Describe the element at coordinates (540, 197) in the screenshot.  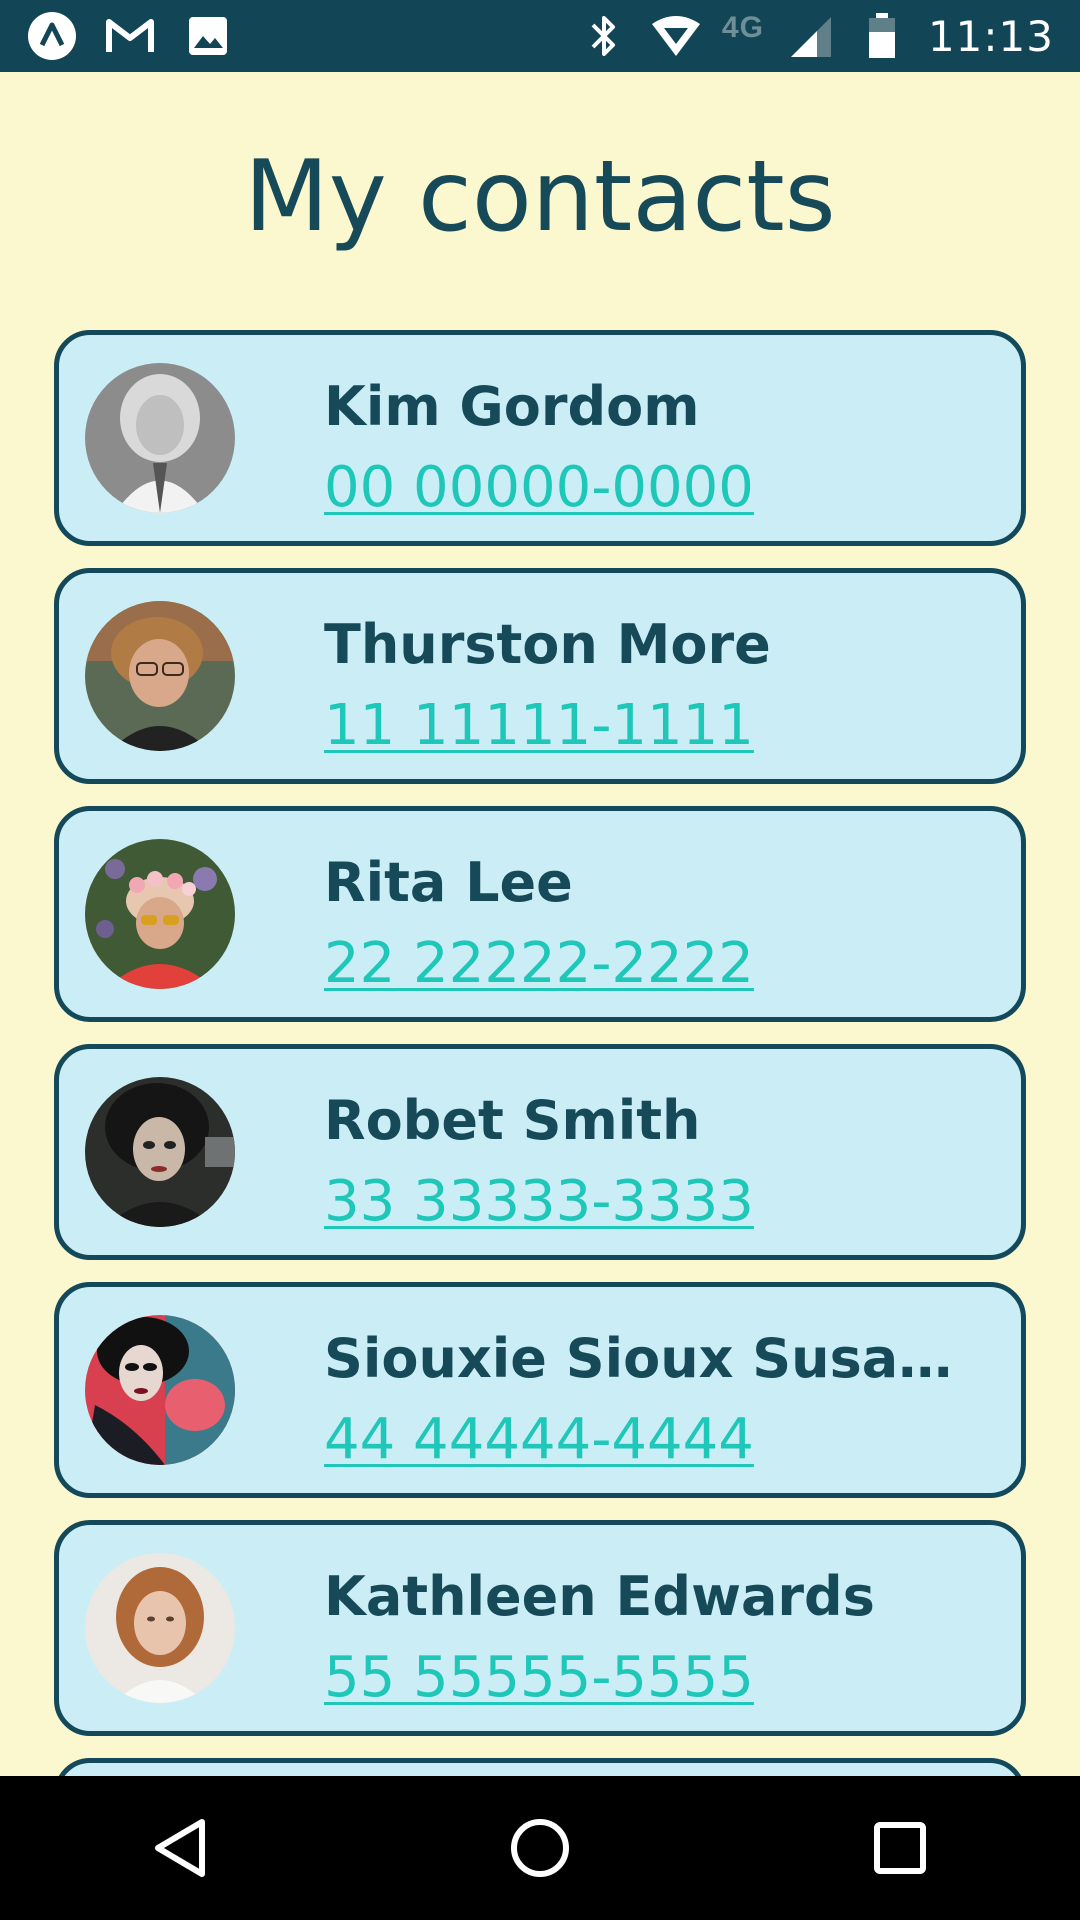
I see `page-title: My contacts` at that location.